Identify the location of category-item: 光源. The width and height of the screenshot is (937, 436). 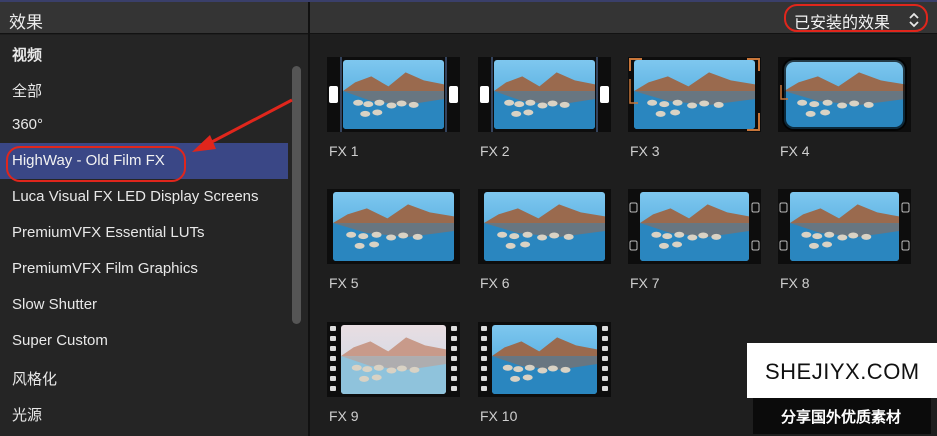
(144, 413).